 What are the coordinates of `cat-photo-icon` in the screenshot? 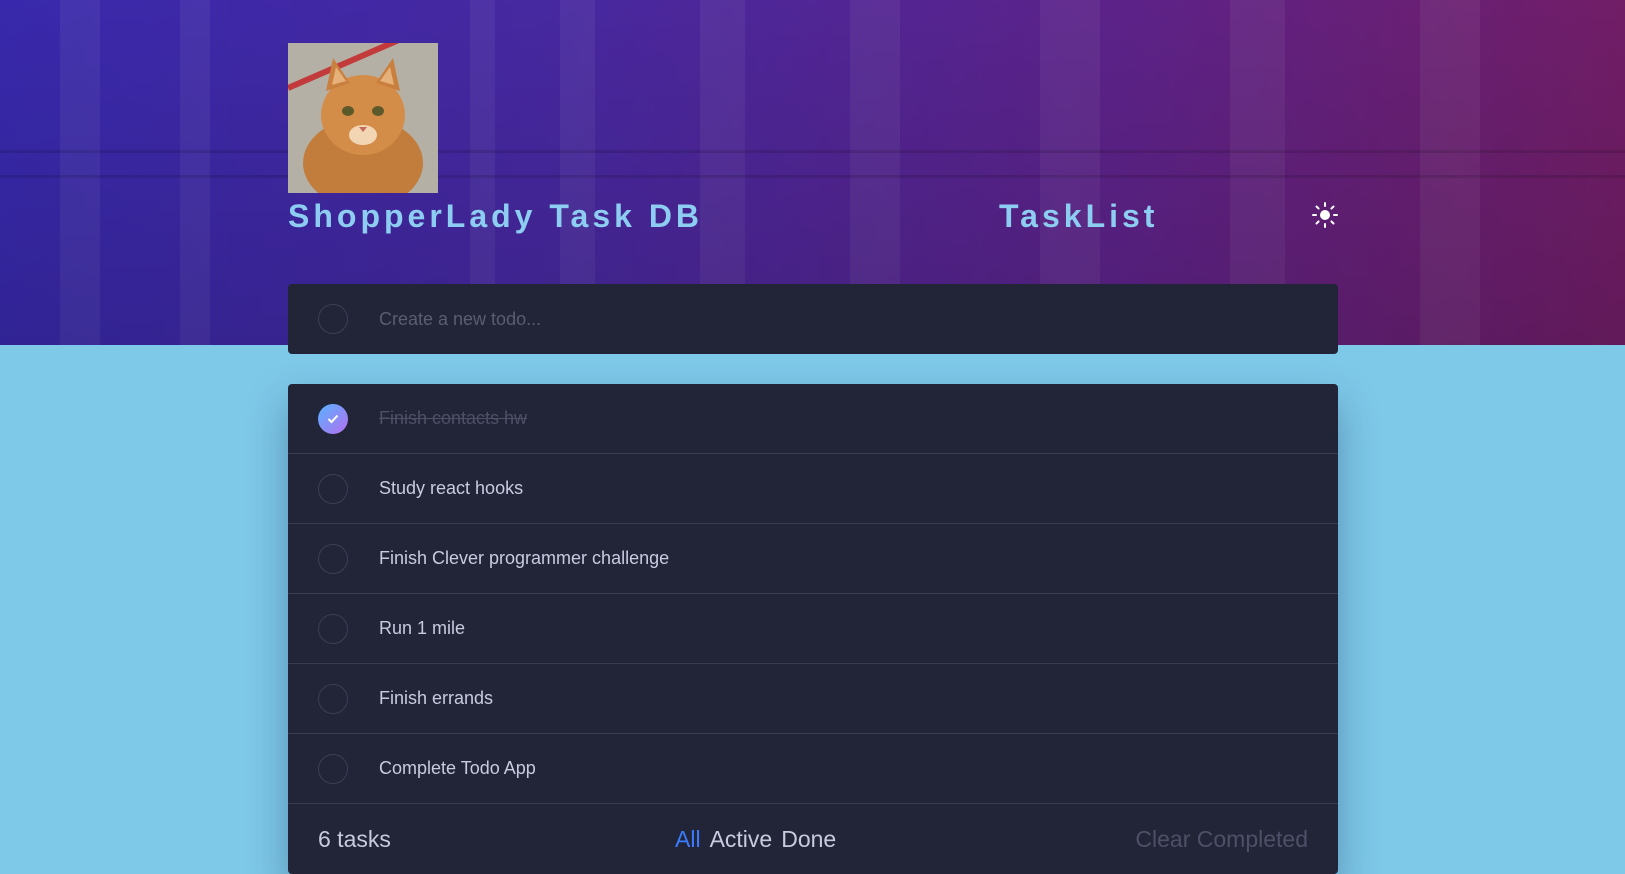 It's located at (363, 118).